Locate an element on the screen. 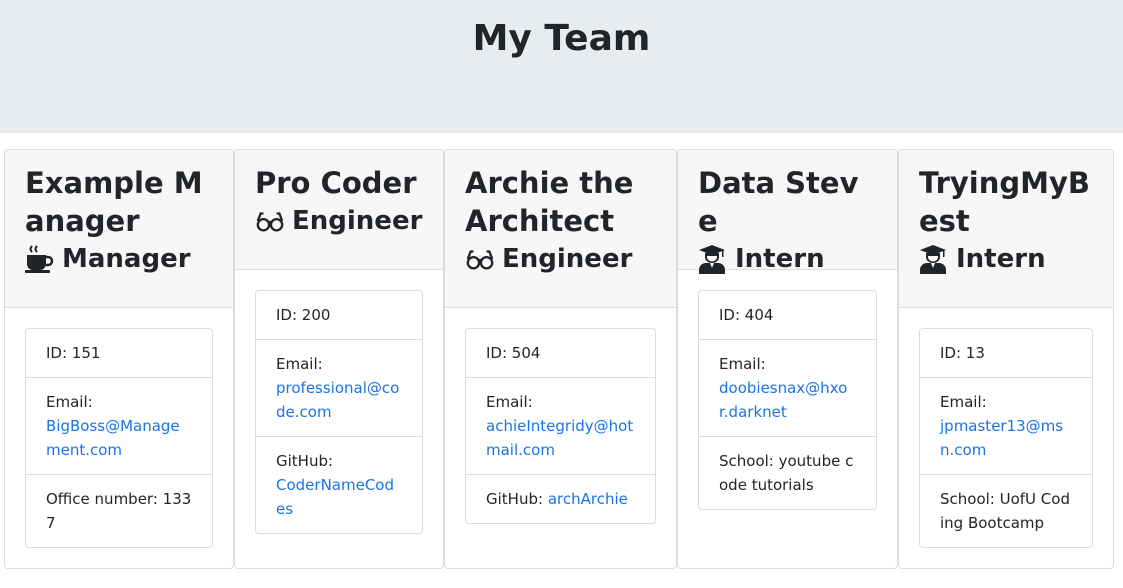  card-header: TryingMyBest Intern is located at coordinates (1006, 229).